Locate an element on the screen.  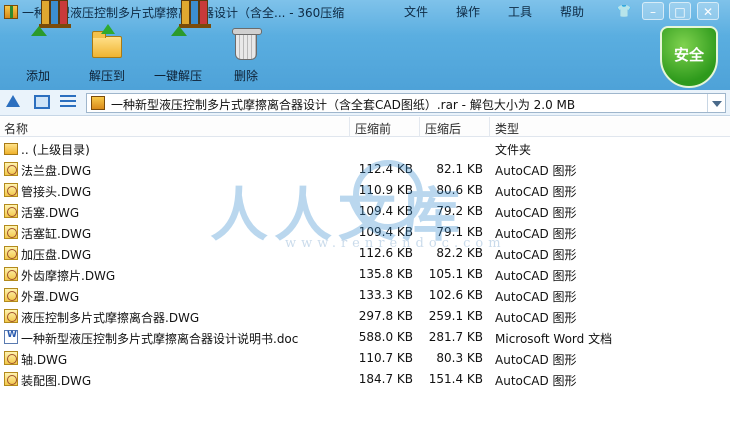
file-row: 外罩.DWG 133.3 KB 102.6 KB AutoCAD 图形 is located at coordinates (365, 295).